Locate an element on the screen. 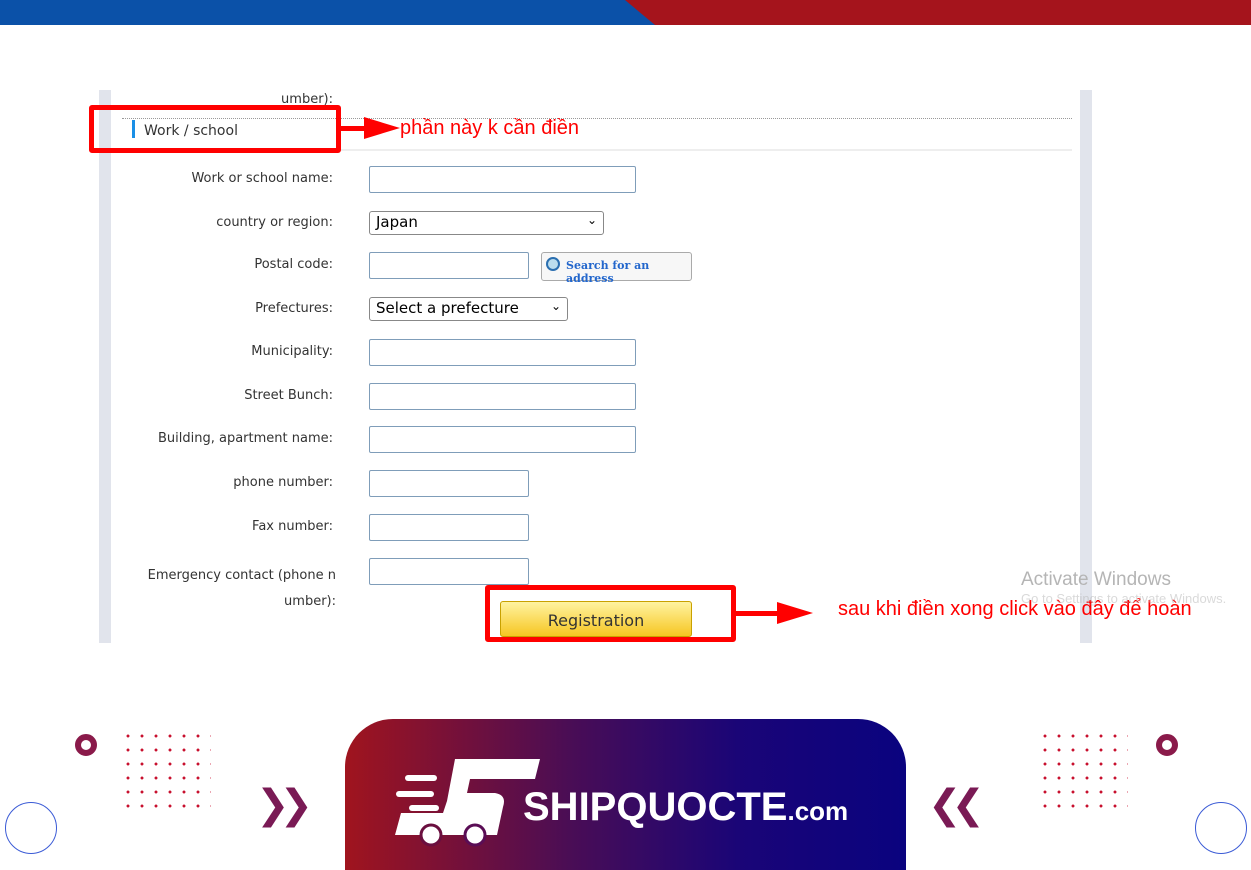  brand-name: SHIPQUOCTE.com is located at coordinates (685, 807).